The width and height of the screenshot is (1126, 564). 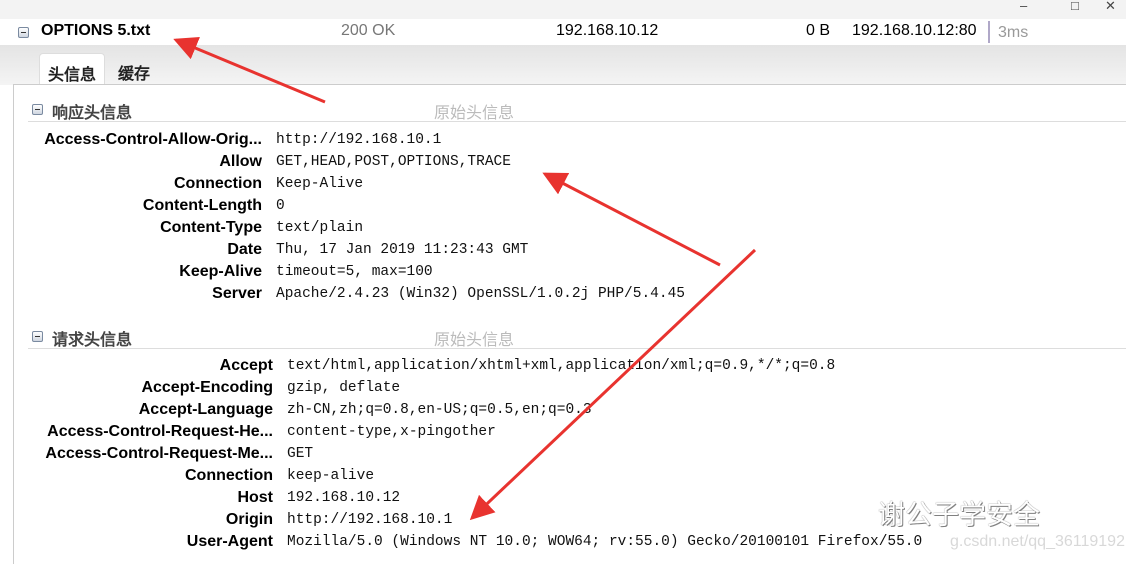 I want to click on header-row: Date Thu, 17 Jan 2019 11:23:43 GMT, so click(x=264, y=252).